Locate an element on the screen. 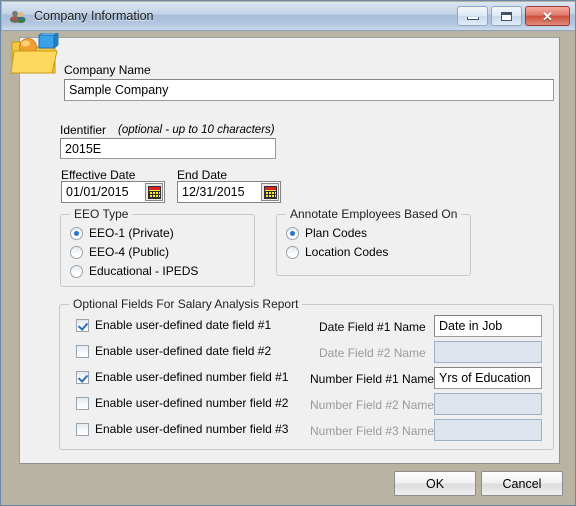 The width and height of the screenshot is (576, 506). end-date-label: End Date is located at coordinates (202, 175).